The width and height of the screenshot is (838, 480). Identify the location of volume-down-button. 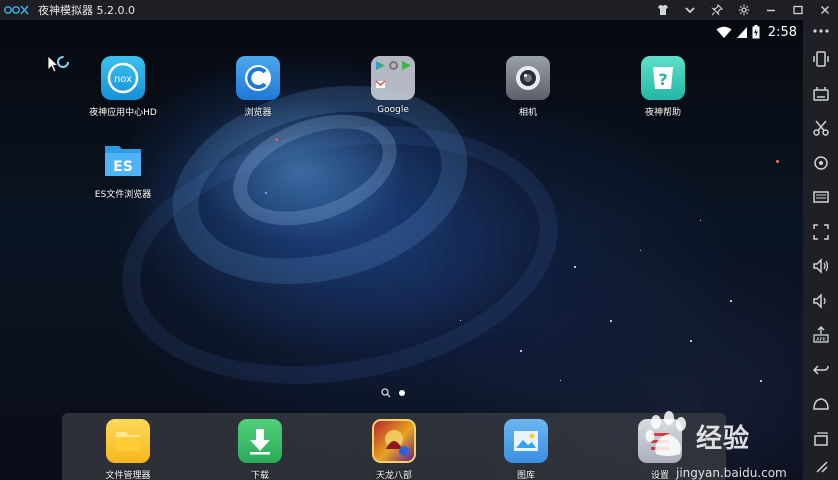
(820, 301).